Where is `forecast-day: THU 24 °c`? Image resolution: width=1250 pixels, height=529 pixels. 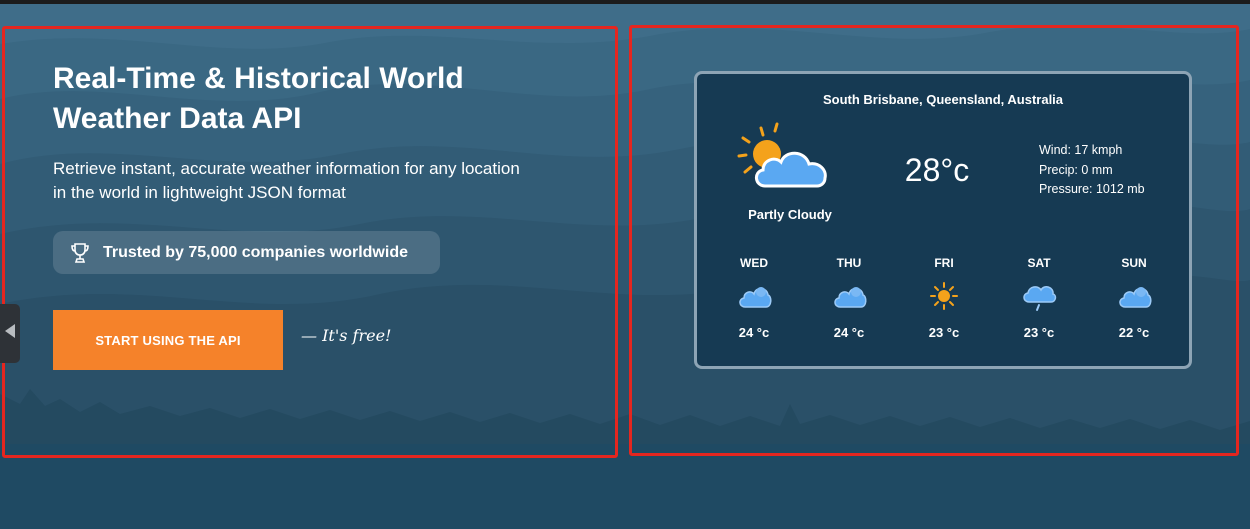
forecast-day: THU 24 °c is located at coordinates (849, 297).